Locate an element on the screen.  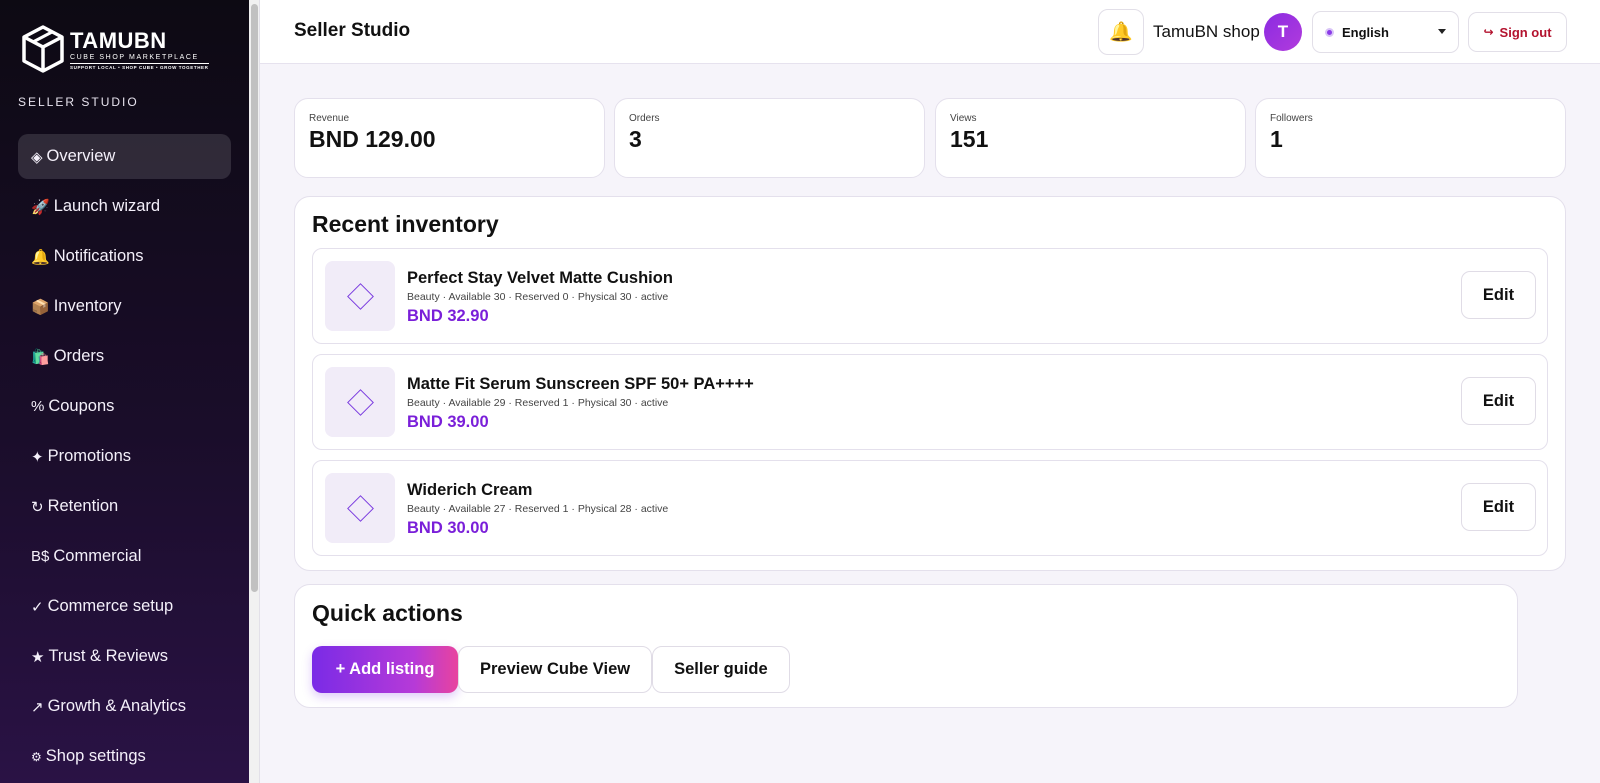
sidebar-item-commercial: B$ Commercial is located at coordinates (124, 556).